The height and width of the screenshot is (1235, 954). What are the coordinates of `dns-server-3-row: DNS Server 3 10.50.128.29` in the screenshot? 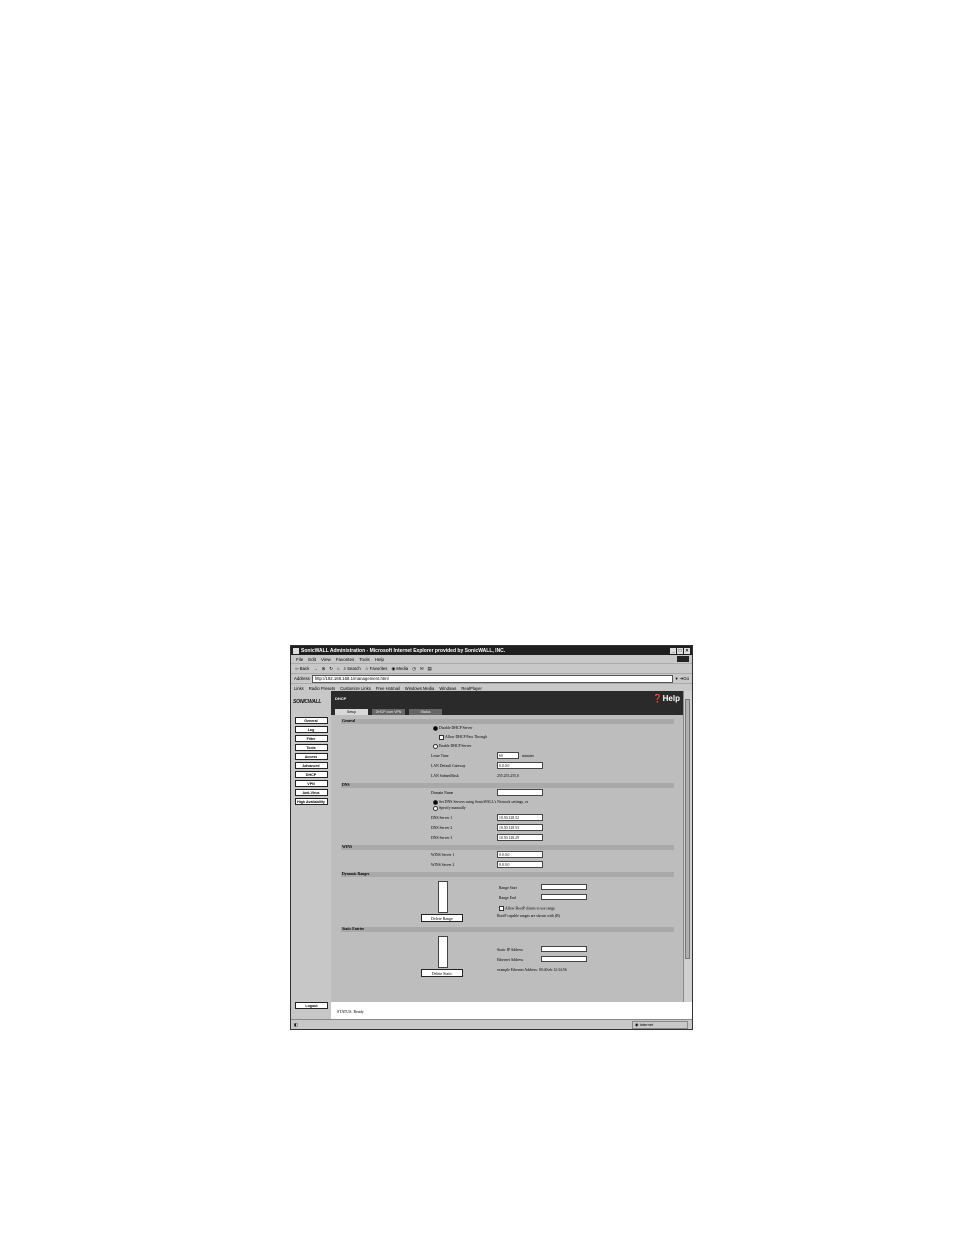 It's located at (507, 838).